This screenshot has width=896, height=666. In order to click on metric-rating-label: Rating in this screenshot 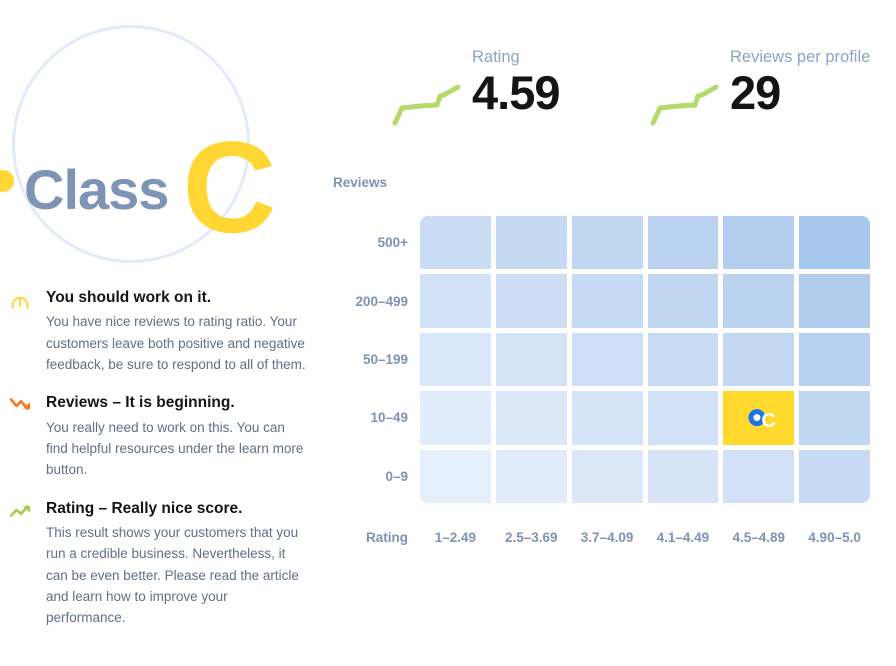, I will do `click(496, 57)`.